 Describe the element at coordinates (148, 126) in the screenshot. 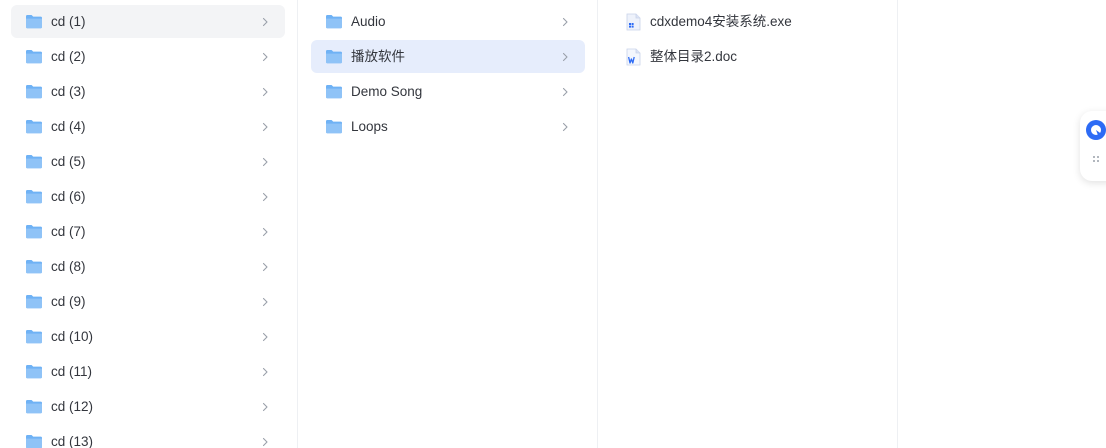

I see `folder-row: cd (4)` at that location.